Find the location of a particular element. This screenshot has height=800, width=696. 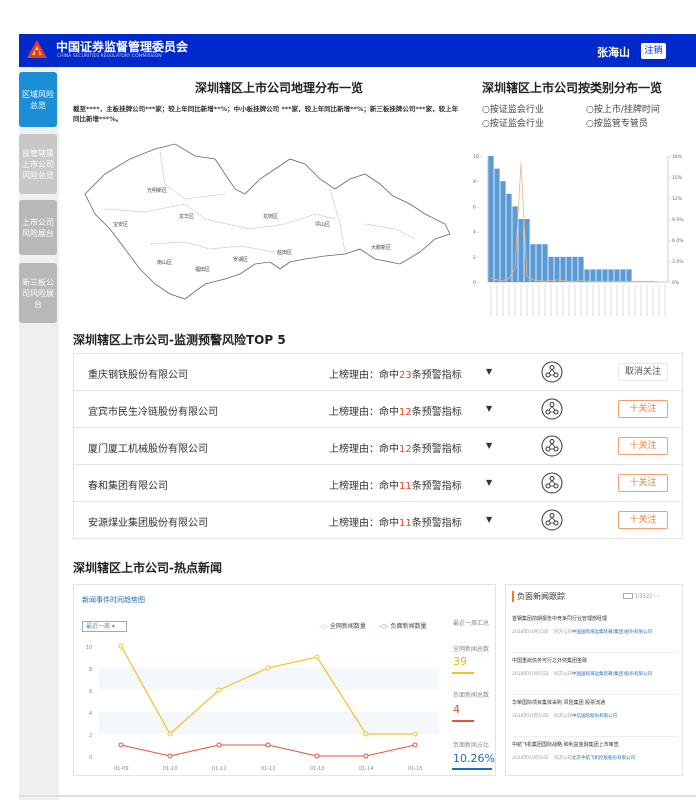

radio-label: 按证监会行业 is located at coordinates (516, 124).